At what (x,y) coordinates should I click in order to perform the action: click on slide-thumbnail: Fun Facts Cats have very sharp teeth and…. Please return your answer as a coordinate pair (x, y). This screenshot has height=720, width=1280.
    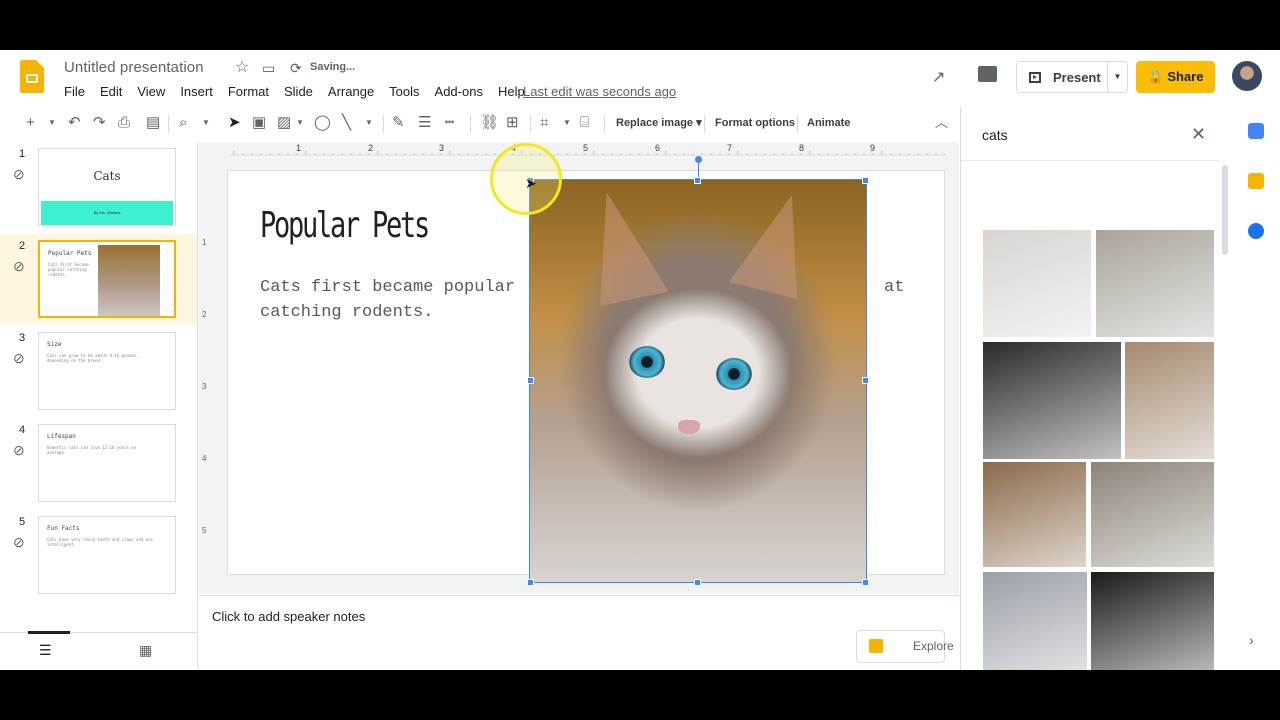
    Looking at the image, I should click on (107, 555).